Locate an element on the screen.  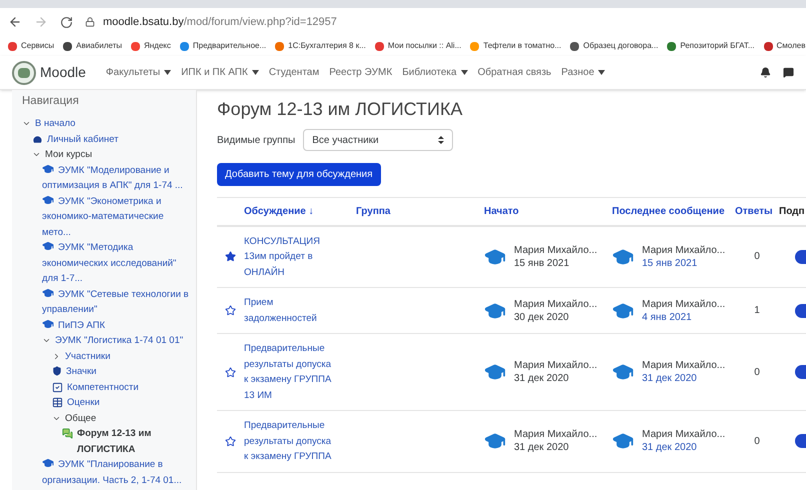
nav-menu-item: ИПК и ПК АПК is located at coordinates (220, 72).